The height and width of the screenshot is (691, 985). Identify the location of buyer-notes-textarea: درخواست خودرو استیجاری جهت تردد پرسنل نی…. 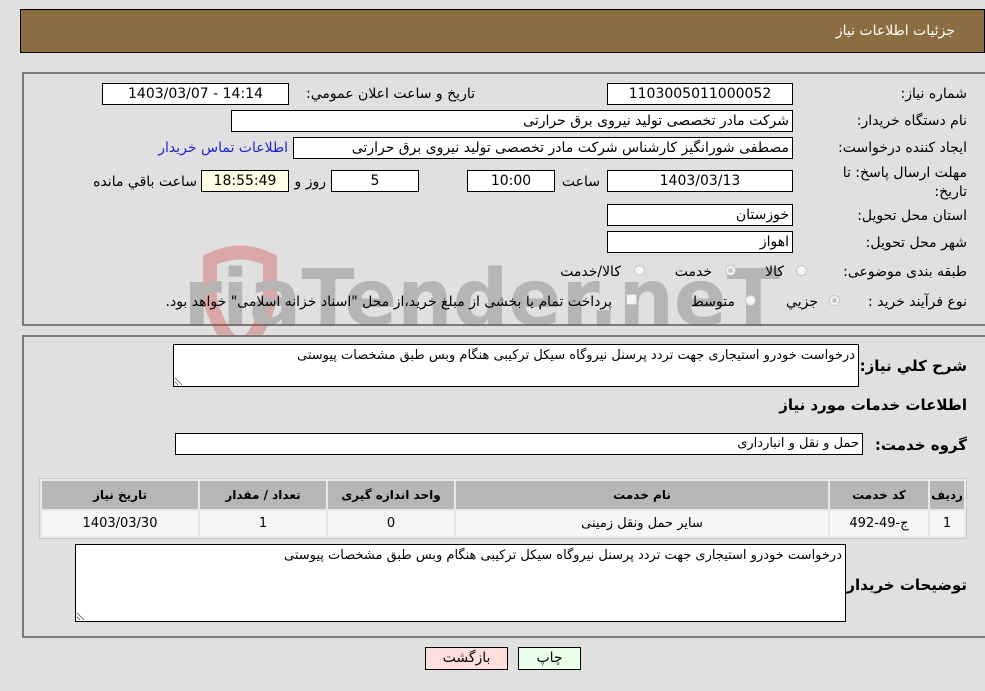
(460, 583).